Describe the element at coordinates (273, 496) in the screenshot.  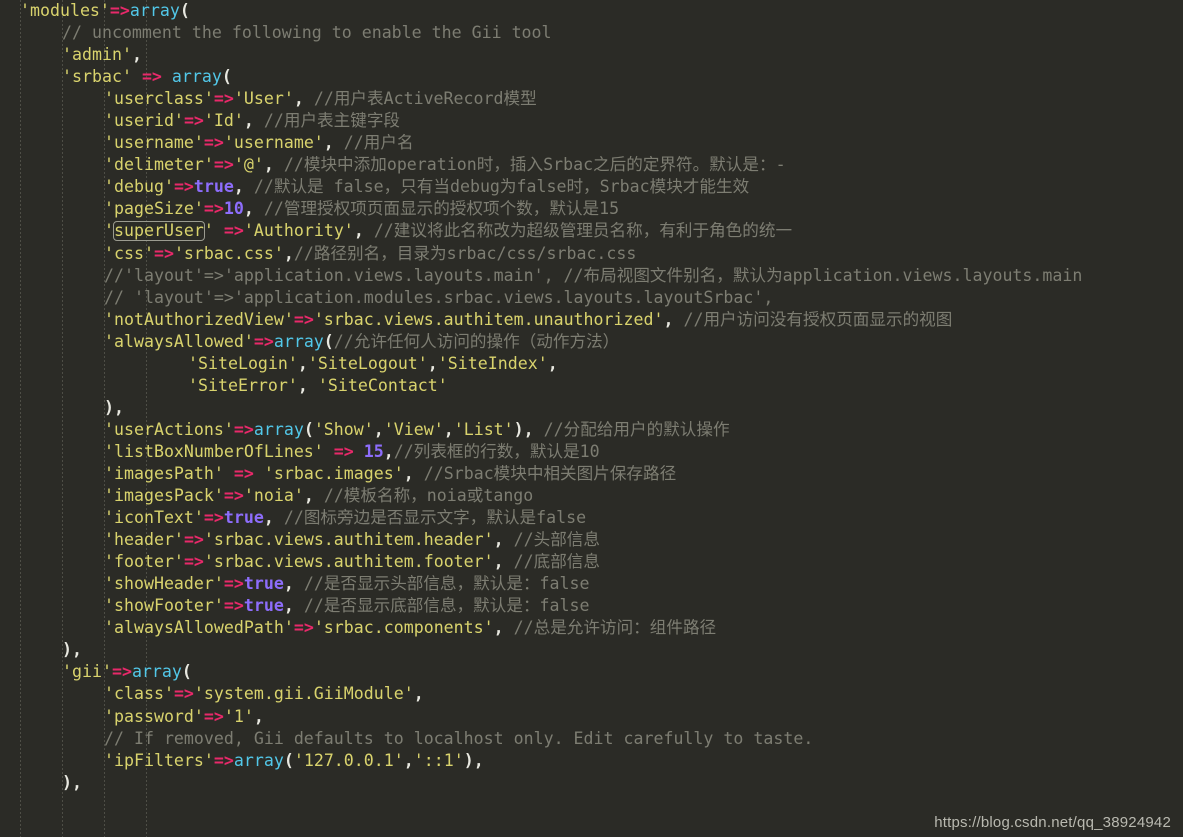
I see `code-string: 'noia'` at that location.